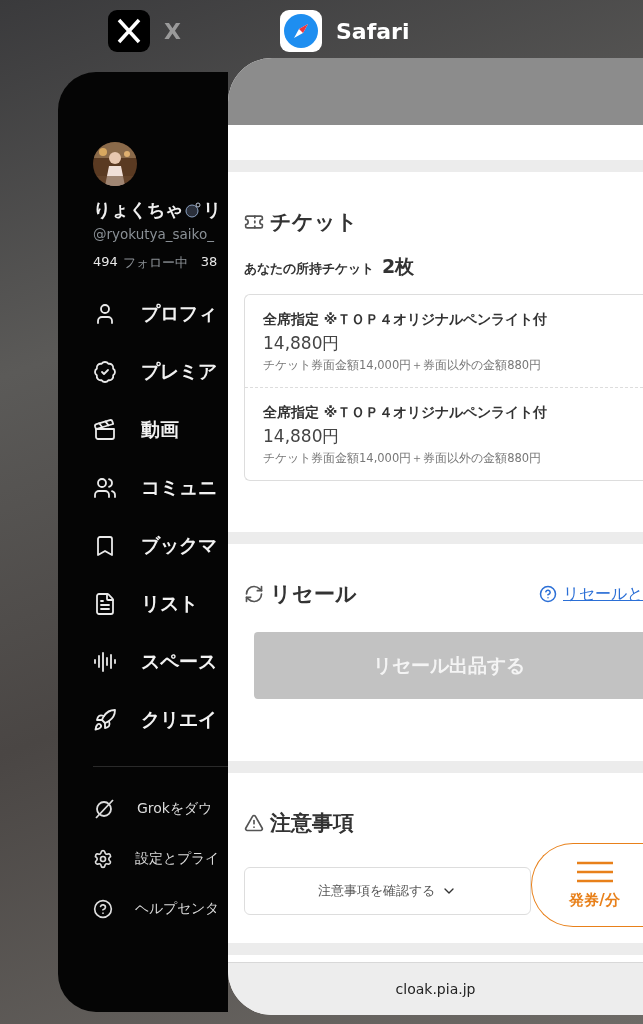  Describe the element at coordinates (155, 263) in the screenshot. I see `following-label: フォロー中` at that location.